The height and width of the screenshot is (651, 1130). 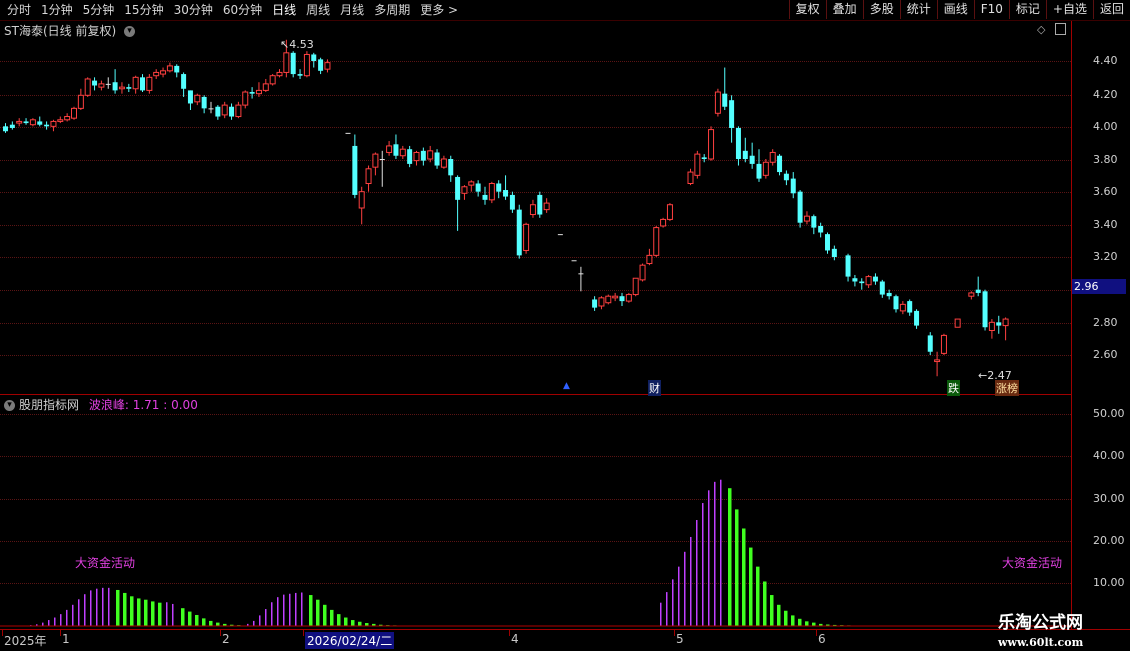 I want to click on price-tick: 3.80, so click(x=1105, y=159).